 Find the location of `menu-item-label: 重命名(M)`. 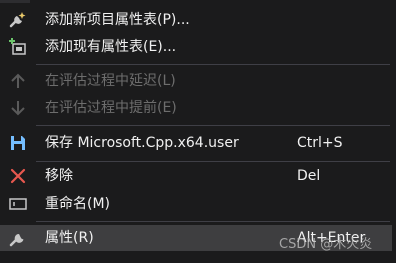

menu-item-label: 重命名(M) is located at coordinates (78, 204).